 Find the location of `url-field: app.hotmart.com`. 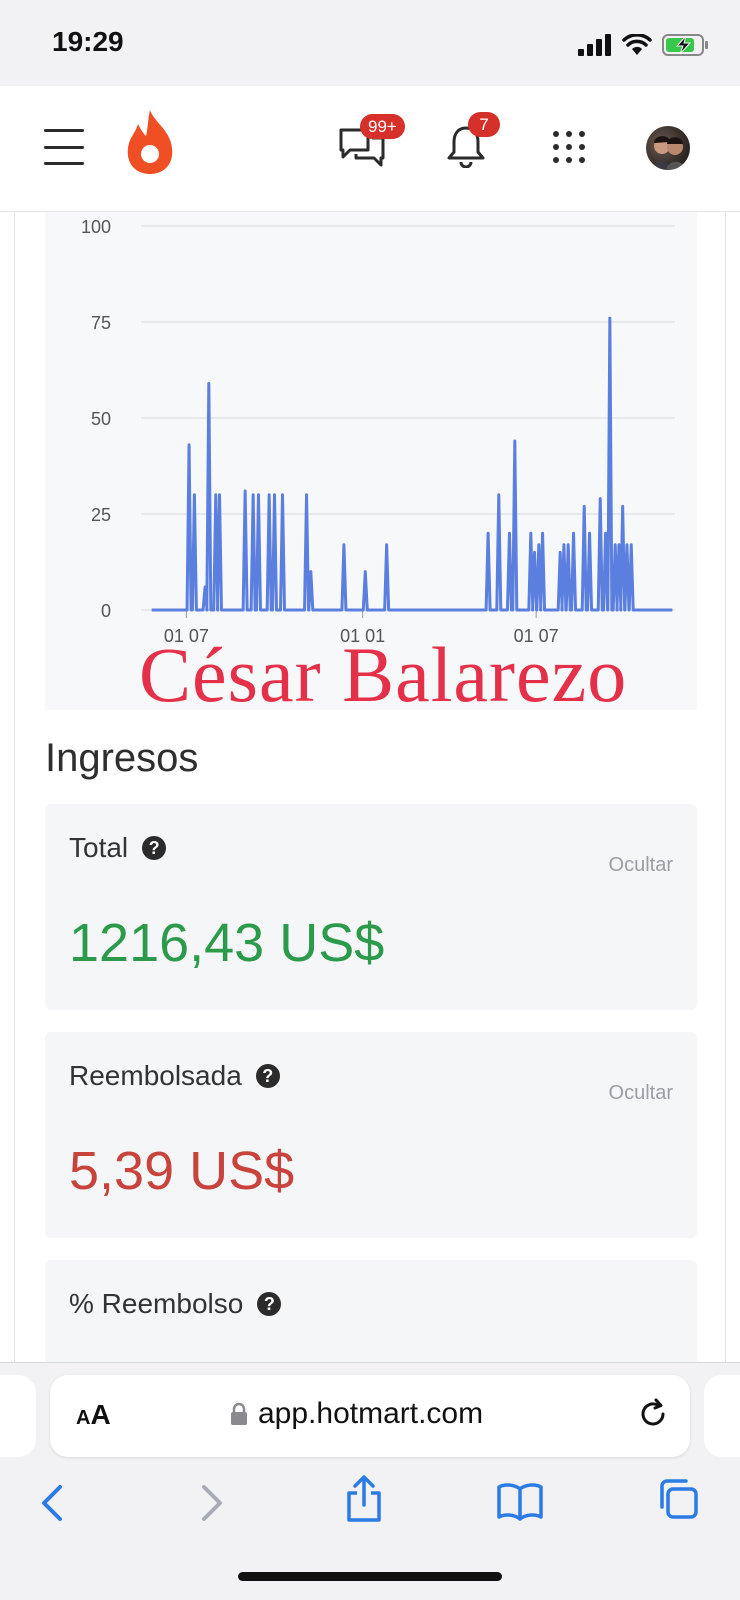

url-field: app.hotmart.com is located at coordinates (356, 1414).